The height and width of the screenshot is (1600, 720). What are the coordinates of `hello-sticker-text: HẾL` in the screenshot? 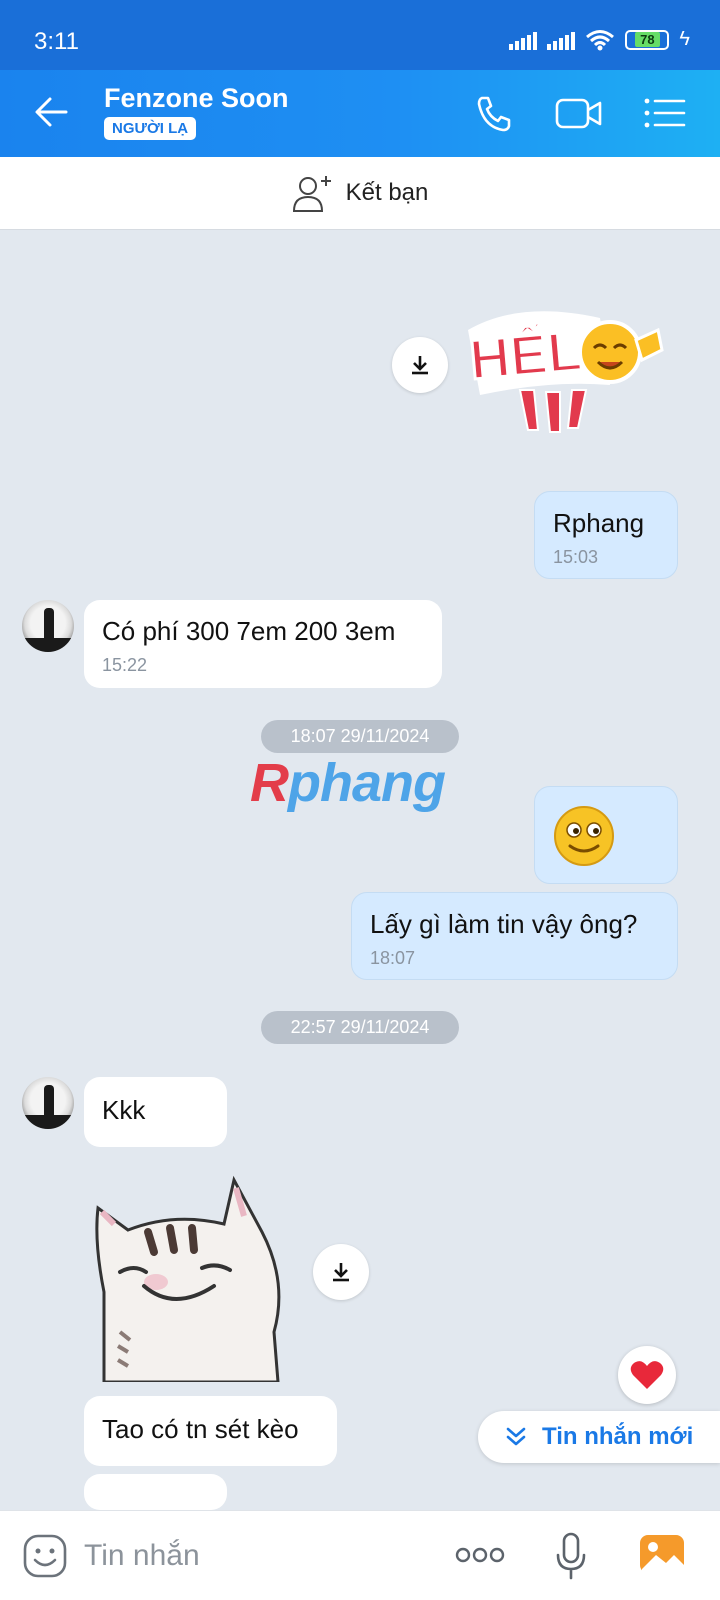 It's located at (525, 355).